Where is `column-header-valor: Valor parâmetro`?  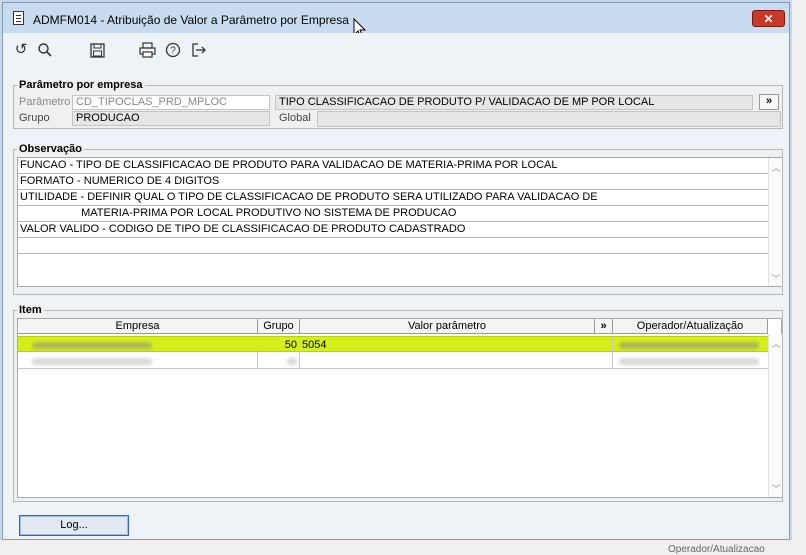 column-header-valor: Valor parâmetro is located at coordinates (447, 326).